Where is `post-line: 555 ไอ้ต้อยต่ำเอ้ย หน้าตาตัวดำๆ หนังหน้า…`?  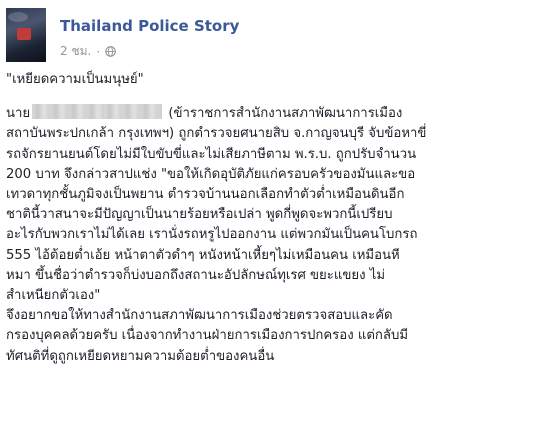
post-line: 555 ไอ้ต้อยต่ำเอ้ย หน้าตาตัวดำๆ หนังหน้า… is located at coordinates (203, 255).